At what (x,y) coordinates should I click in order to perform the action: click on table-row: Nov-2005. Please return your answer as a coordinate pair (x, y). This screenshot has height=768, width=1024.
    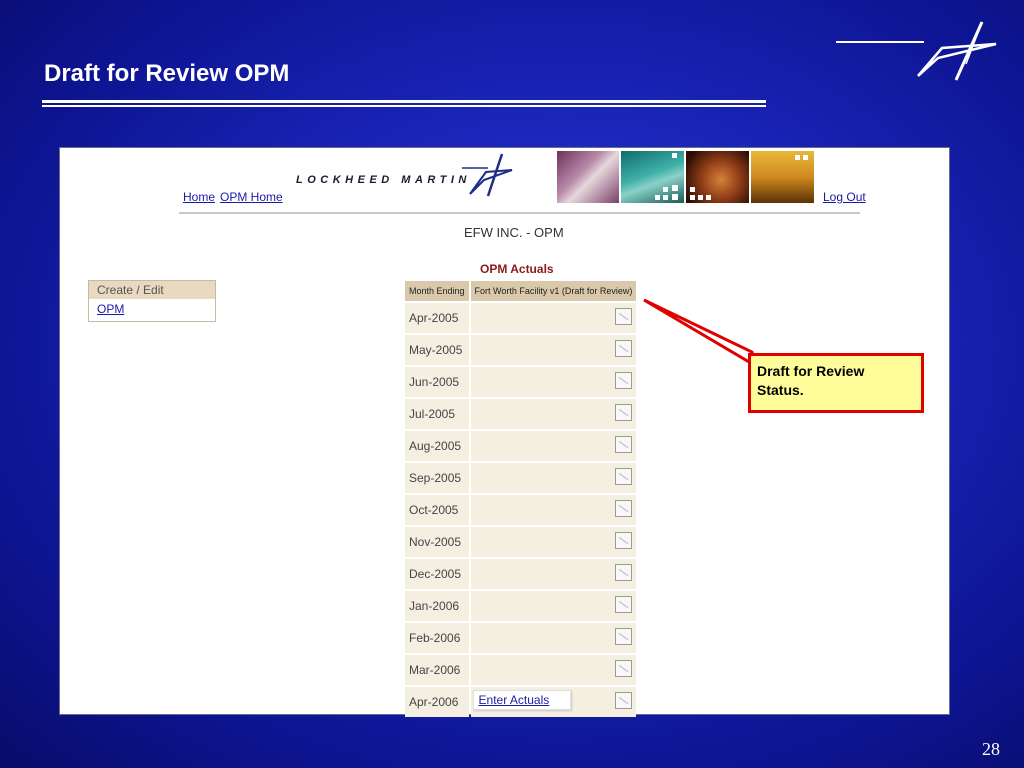
    Looking at the image, I should click on (521, 542).